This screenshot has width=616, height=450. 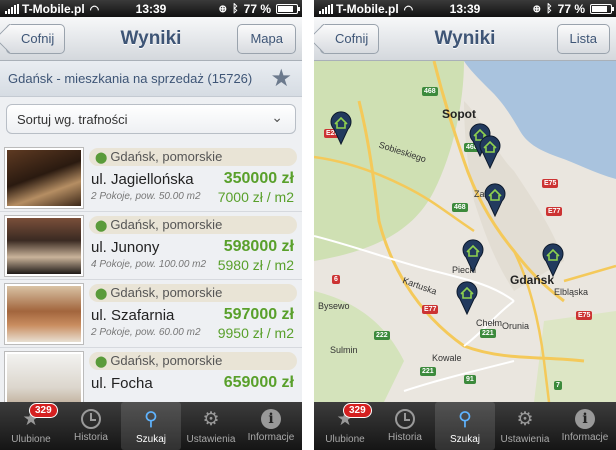 I want to click on listing-details: 2 Pokoje, pow. 50.00 m2, so click(x=146, y=196).